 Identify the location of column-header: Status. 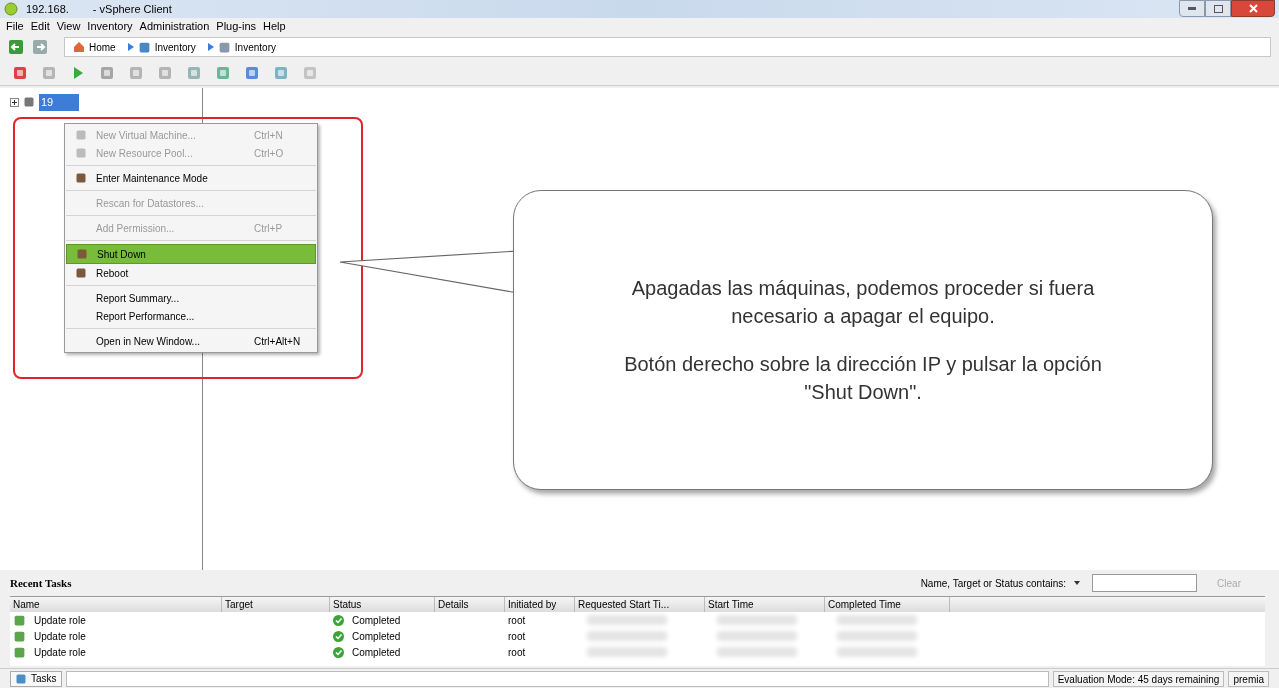
(382, 604).